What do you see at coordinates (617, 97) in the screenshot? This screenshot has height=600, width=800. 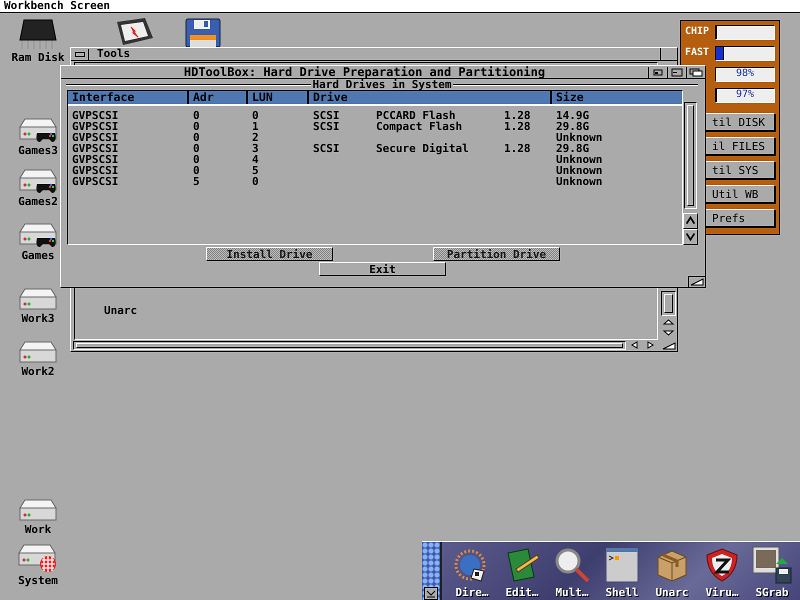 I see `column-header: Size` at bounding box center [617, 97].